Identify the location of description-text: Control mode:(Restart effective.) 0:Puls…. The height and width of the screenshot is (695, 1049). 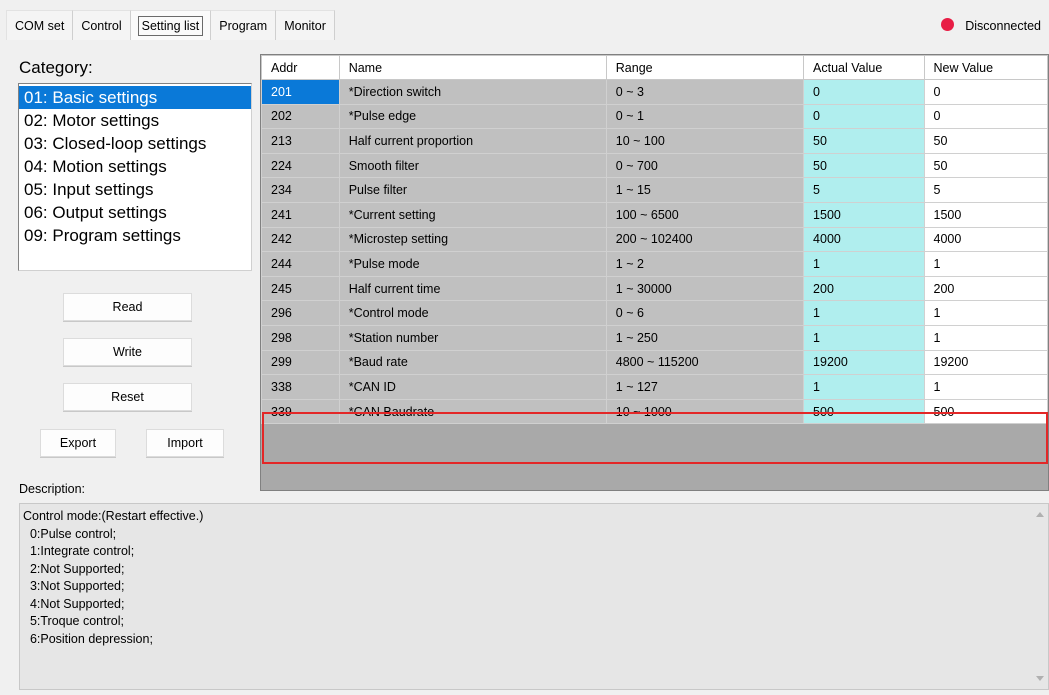
(113, 578).